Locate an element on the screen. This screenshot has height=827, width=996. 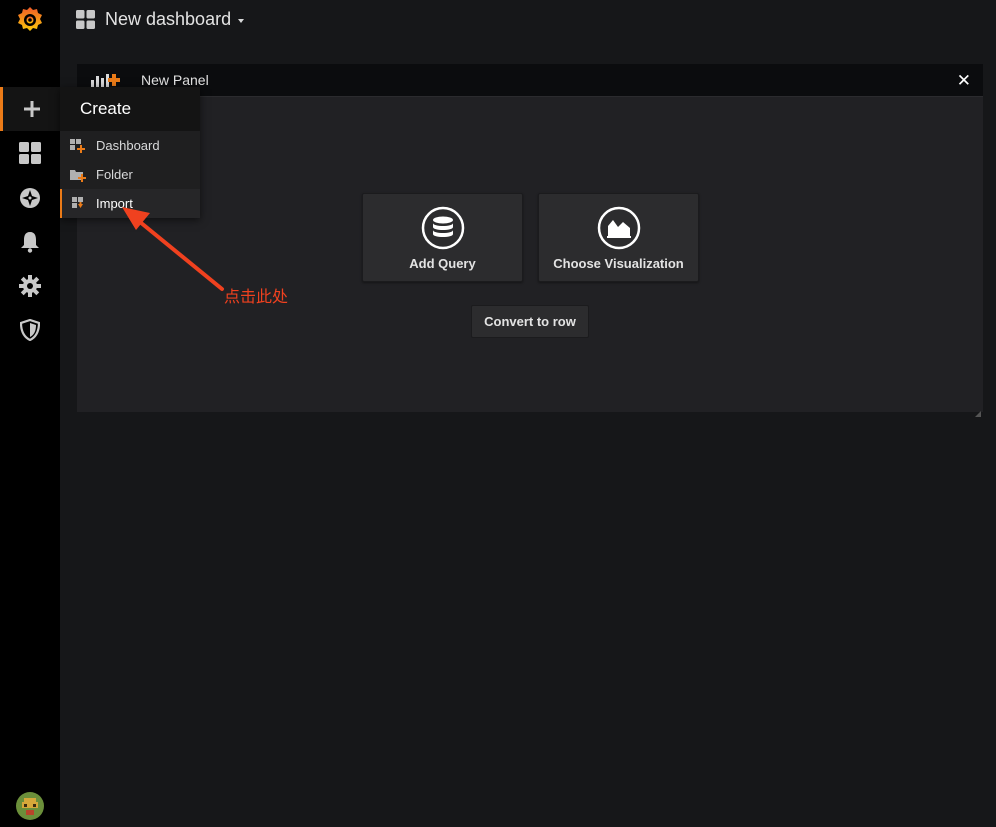
annotation-text: 点击此处 is located at coordinates (256, 296).